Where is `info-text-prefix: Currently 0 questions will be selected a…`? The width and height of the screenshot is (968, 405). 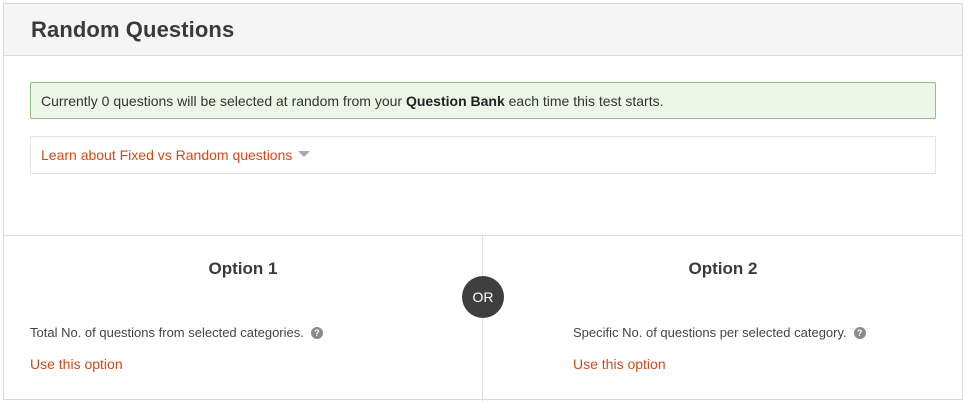 info-text-prefix: Currently 0 questions will be selected a… is located at coordinates (223, 100).